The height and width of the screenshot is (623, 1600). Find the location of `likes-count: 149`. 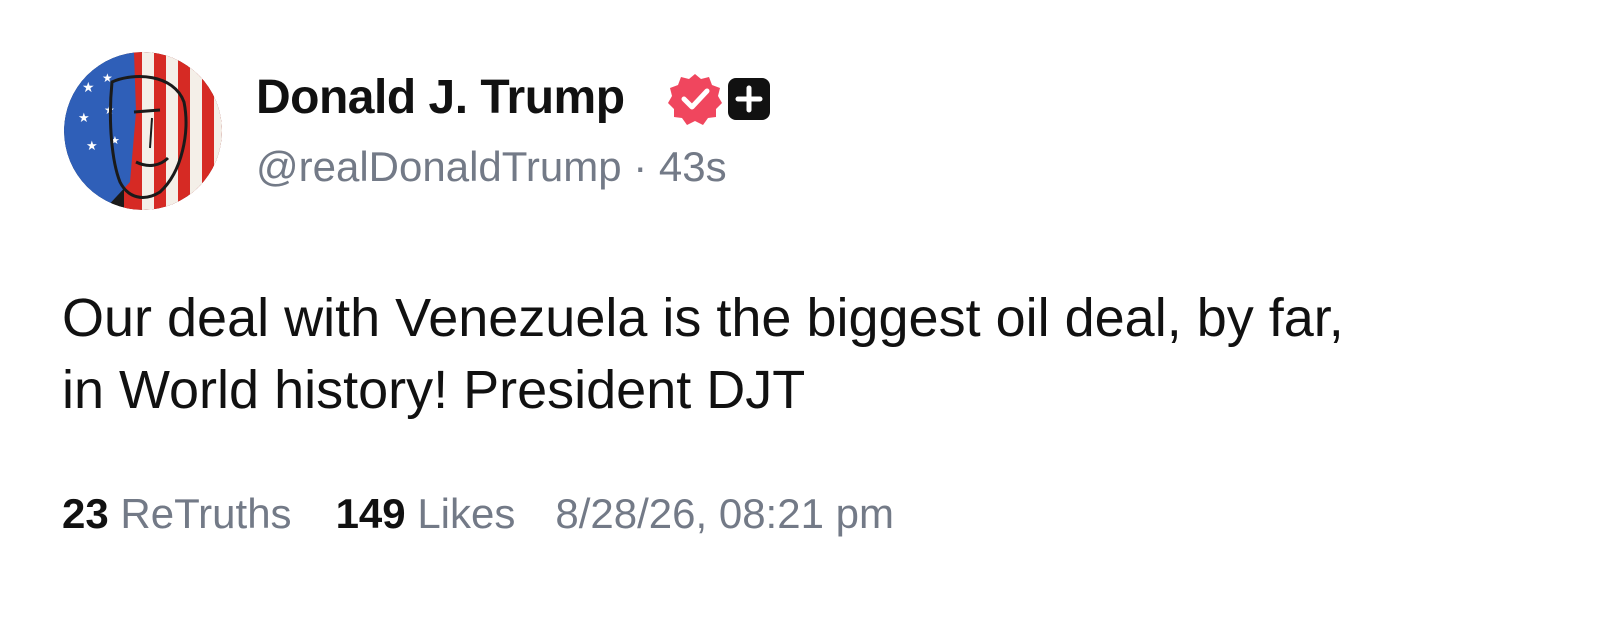

likes-count: 149 is located at coordinates (371, 513).